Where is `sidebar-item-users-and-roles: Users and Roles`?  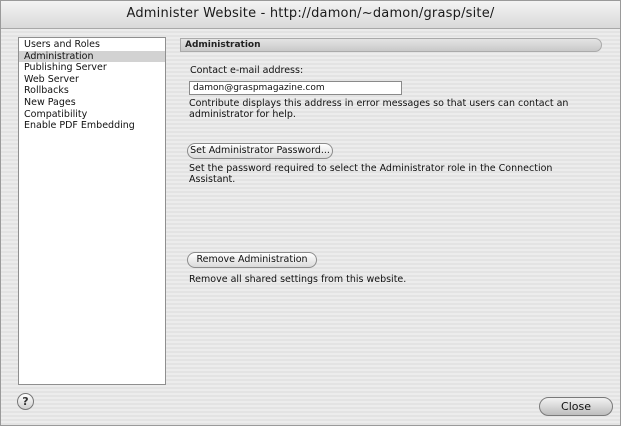
sidebar-item-users-and-roles: Users and Roles is located at coordinates (92, 45).